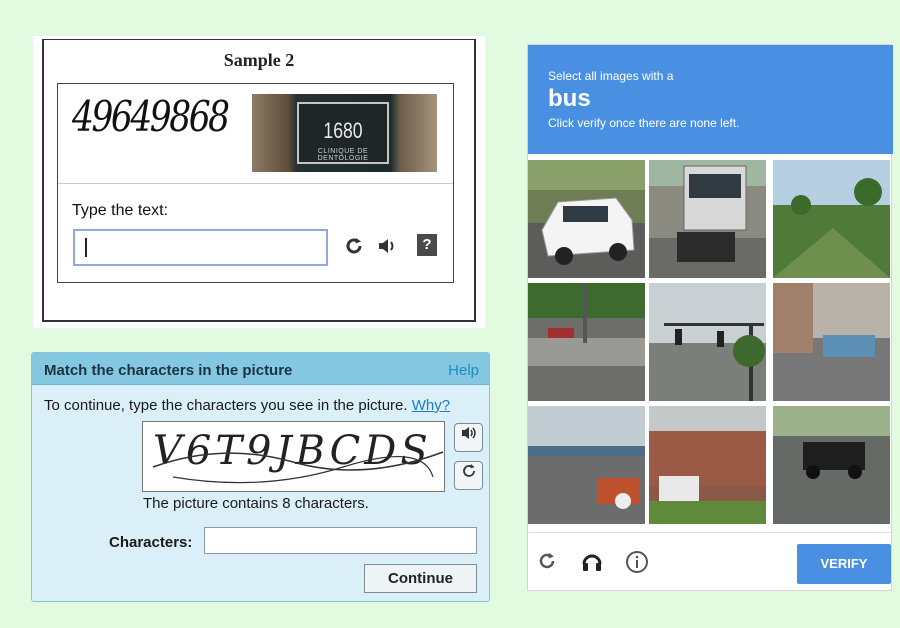 The image size is (900, 628). I want to click on audio-icon, so click(387, 249).